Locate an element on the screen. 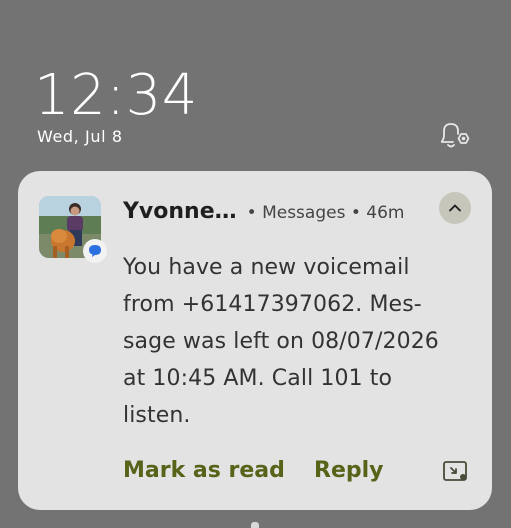 Image resolution: width=511 pixels, height=528 pixels. mark-as-read-button: Mark as read is located at coordinates (204, 471).